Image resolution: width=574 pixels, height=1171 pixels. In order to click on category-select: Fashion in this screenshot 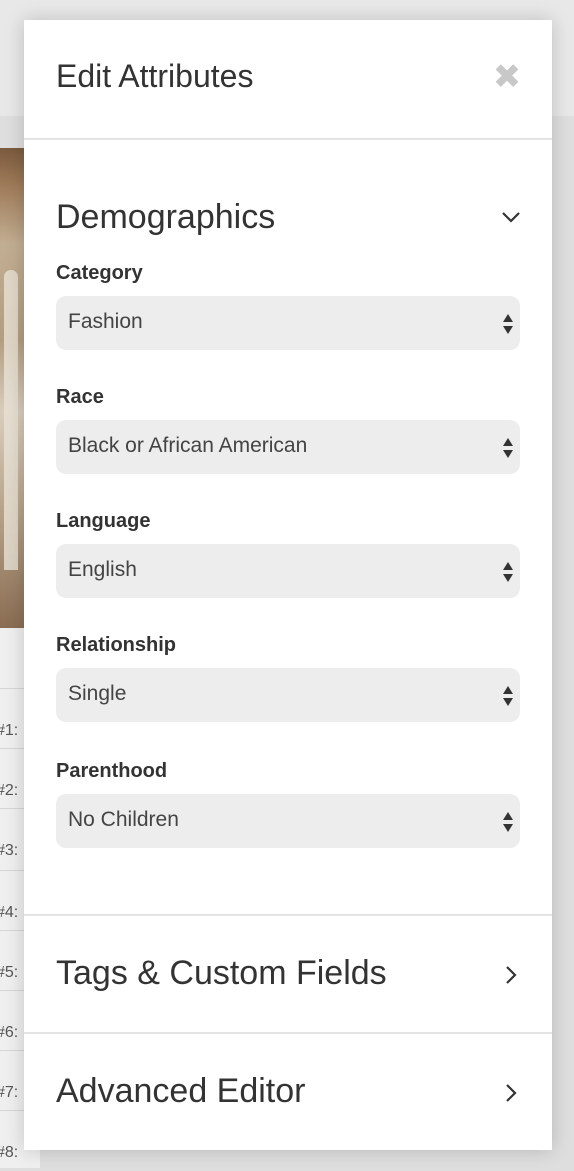, I will do `click(288, 323)`.